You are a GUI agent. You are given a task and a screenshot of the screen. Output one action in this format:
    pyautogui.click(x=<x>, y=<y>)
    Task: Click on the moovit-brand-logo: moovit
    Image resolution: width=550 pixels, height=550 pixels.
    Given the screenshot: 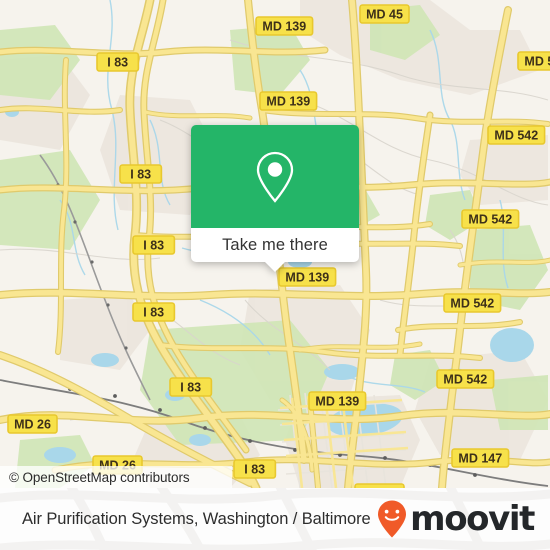 What is the action you would take?
    pyautogui.click(x=455, y=519)
    